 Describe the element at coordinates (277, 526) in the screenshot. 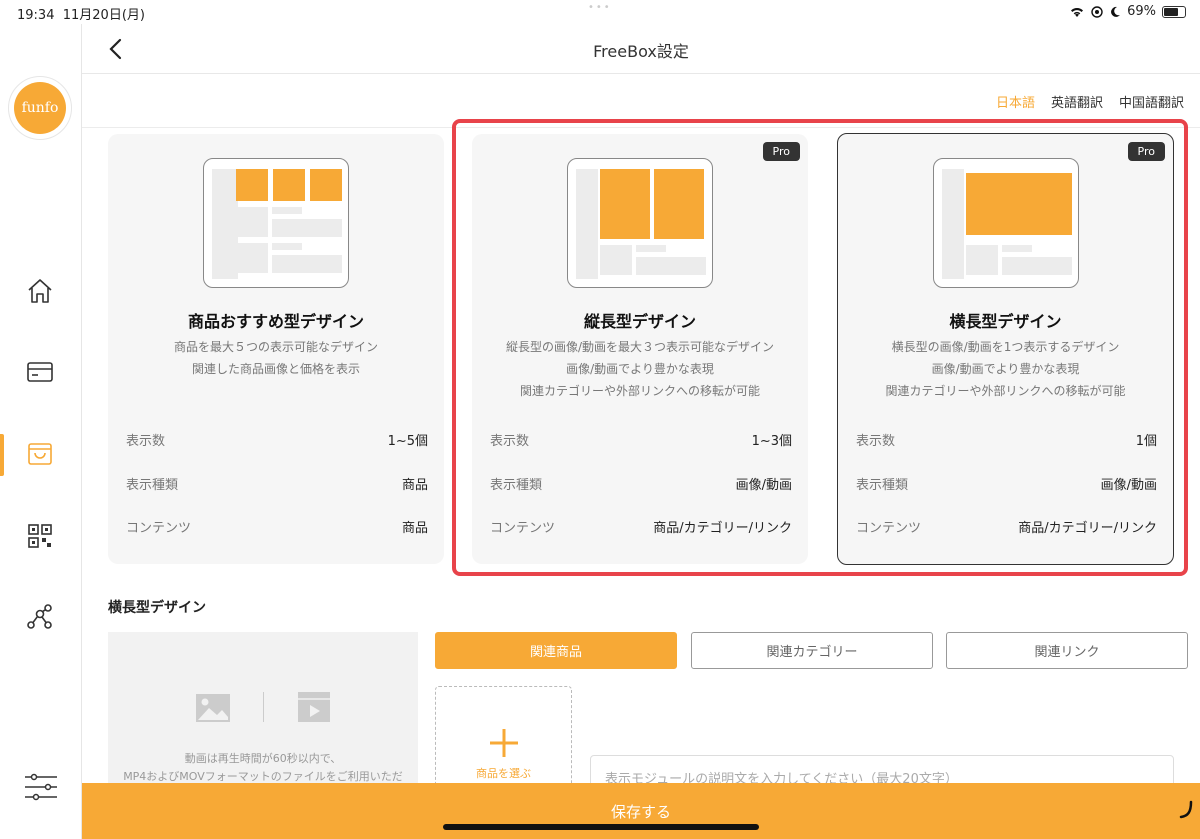

I see `spec-row-content: コンテンツ 商品` at that location.